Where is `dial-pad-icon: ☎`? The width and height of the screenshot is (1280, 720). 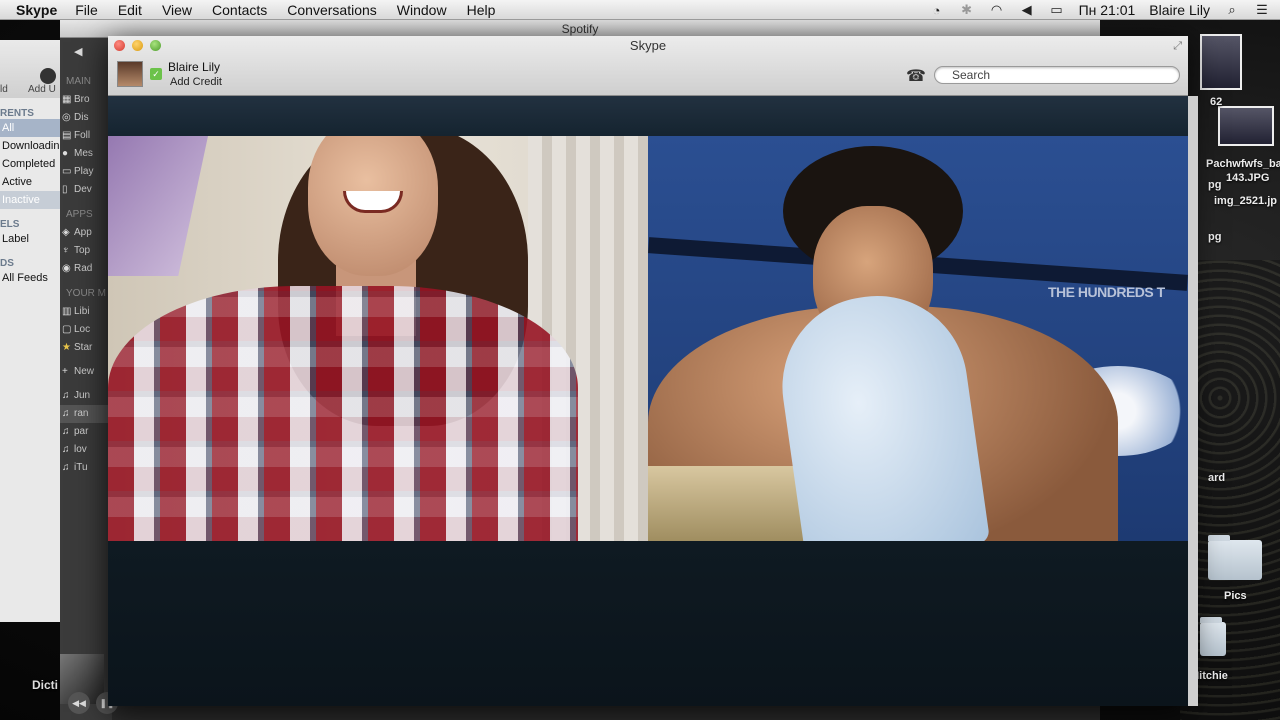
dial-pad-icon: ☎ is located at coordinates (916, 76).